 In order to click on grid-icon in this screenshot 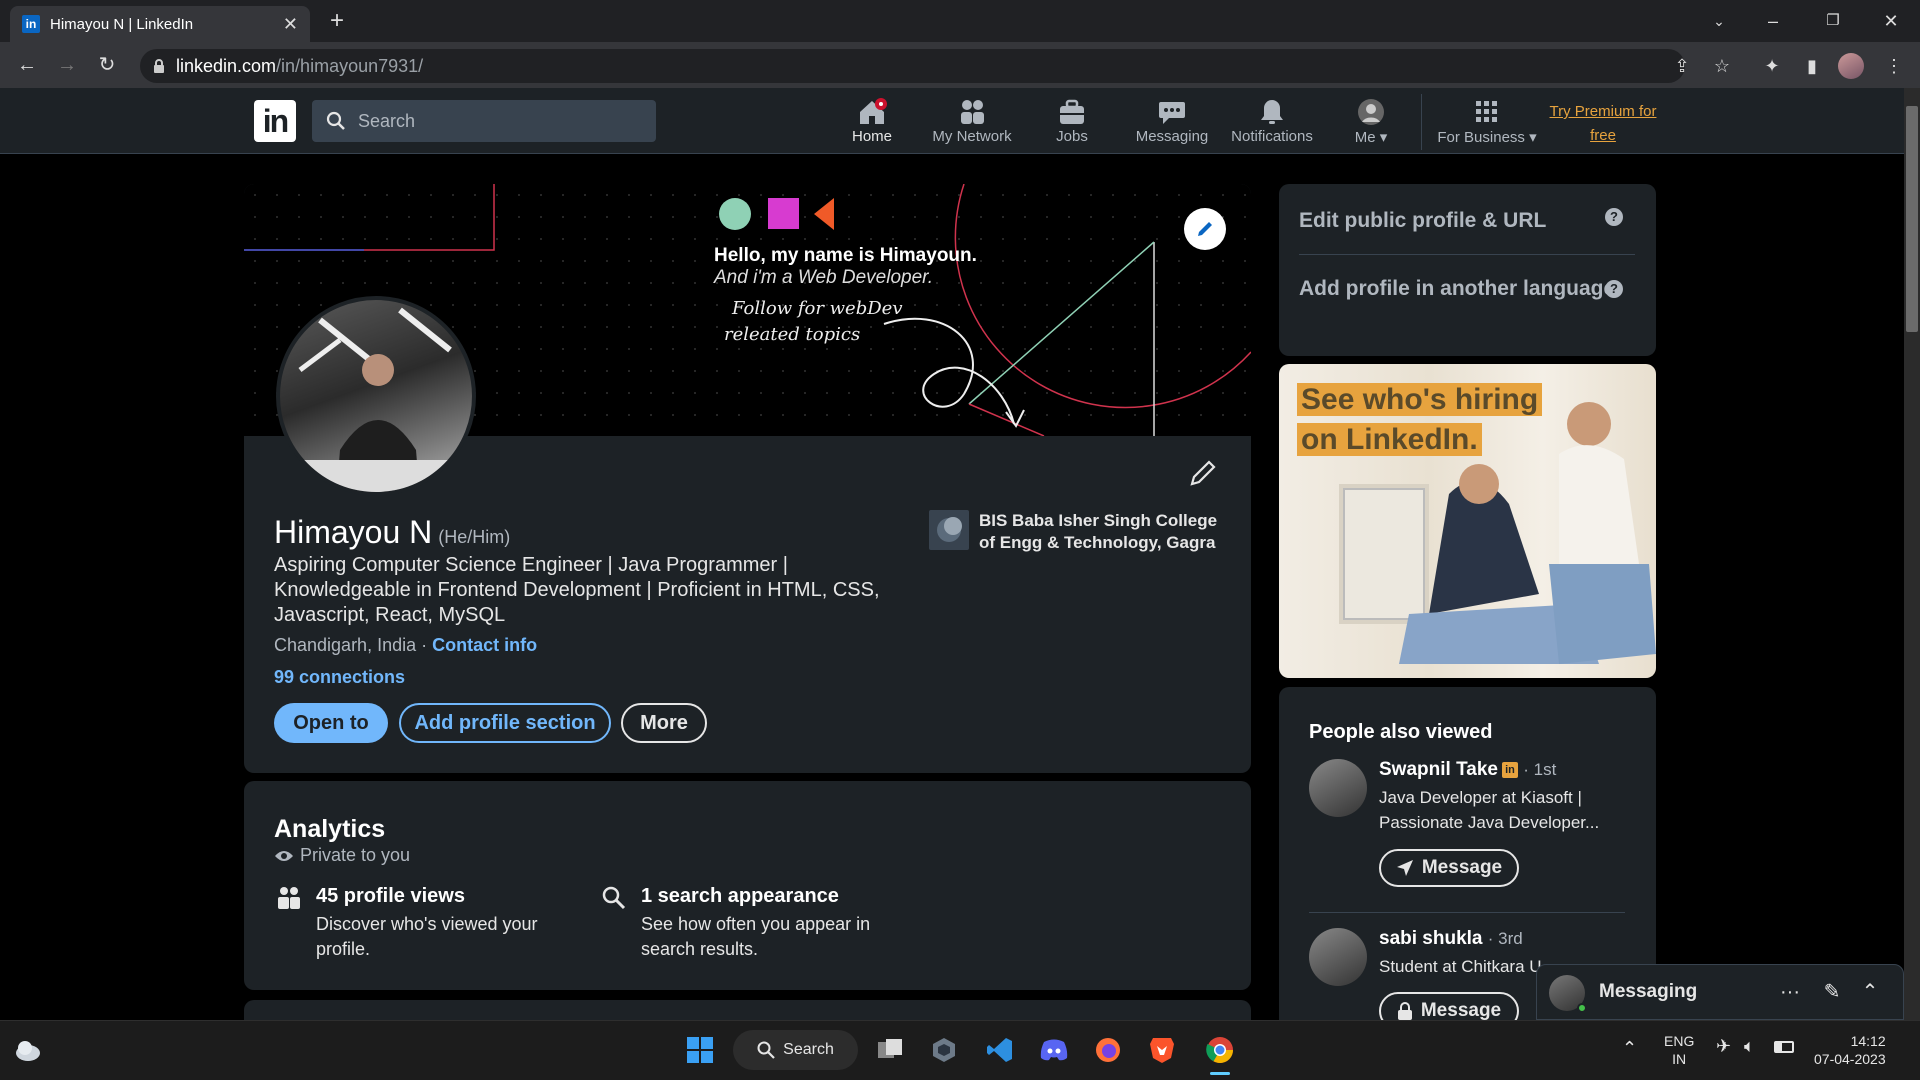, I will do `click(1486, 111)`.